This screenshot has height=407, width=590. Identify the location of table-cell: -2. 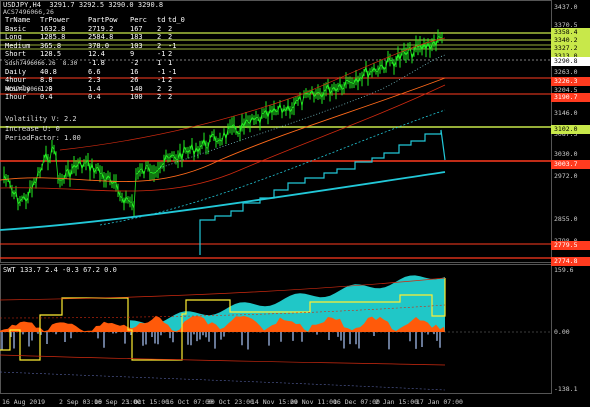
(134, 62).